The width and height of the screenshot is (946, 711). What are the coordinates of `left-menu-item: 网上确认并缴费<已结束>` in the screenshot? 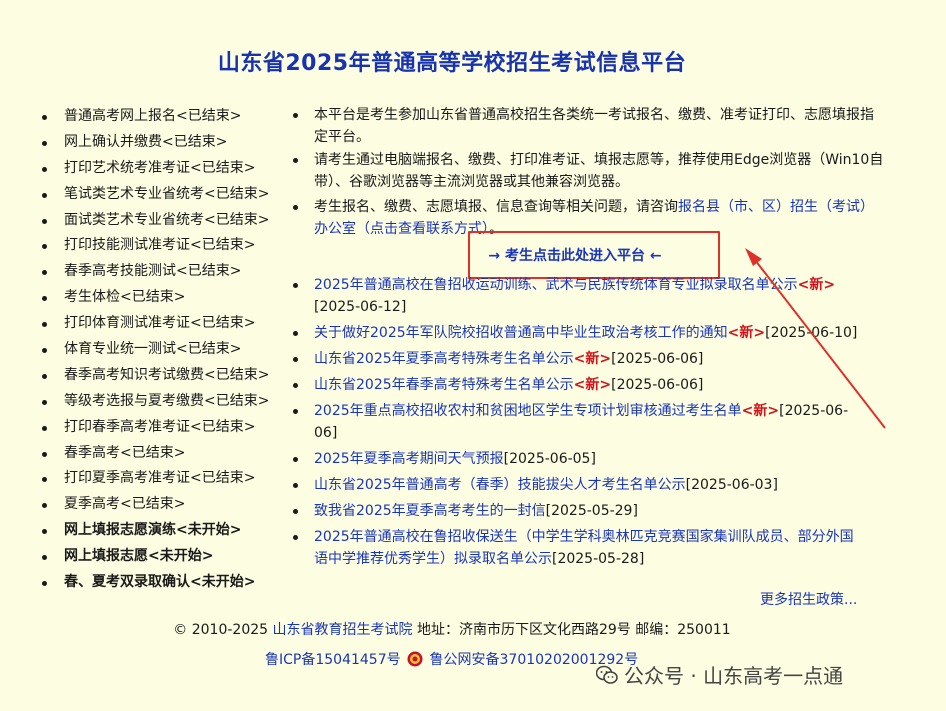 It's located at (154, 143).